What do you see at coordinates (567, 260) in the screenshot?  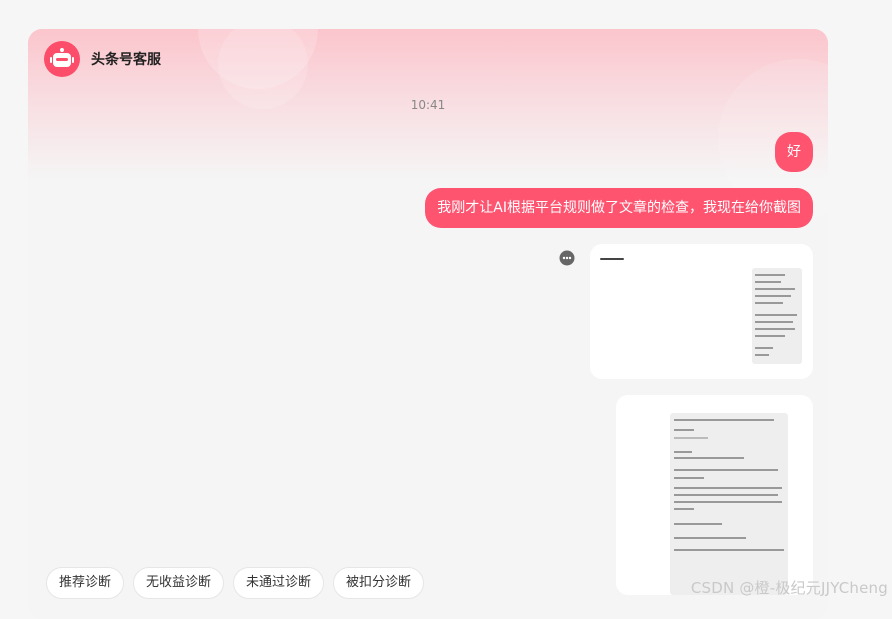 I see `comment-icon` at bounding box center [567, 260].